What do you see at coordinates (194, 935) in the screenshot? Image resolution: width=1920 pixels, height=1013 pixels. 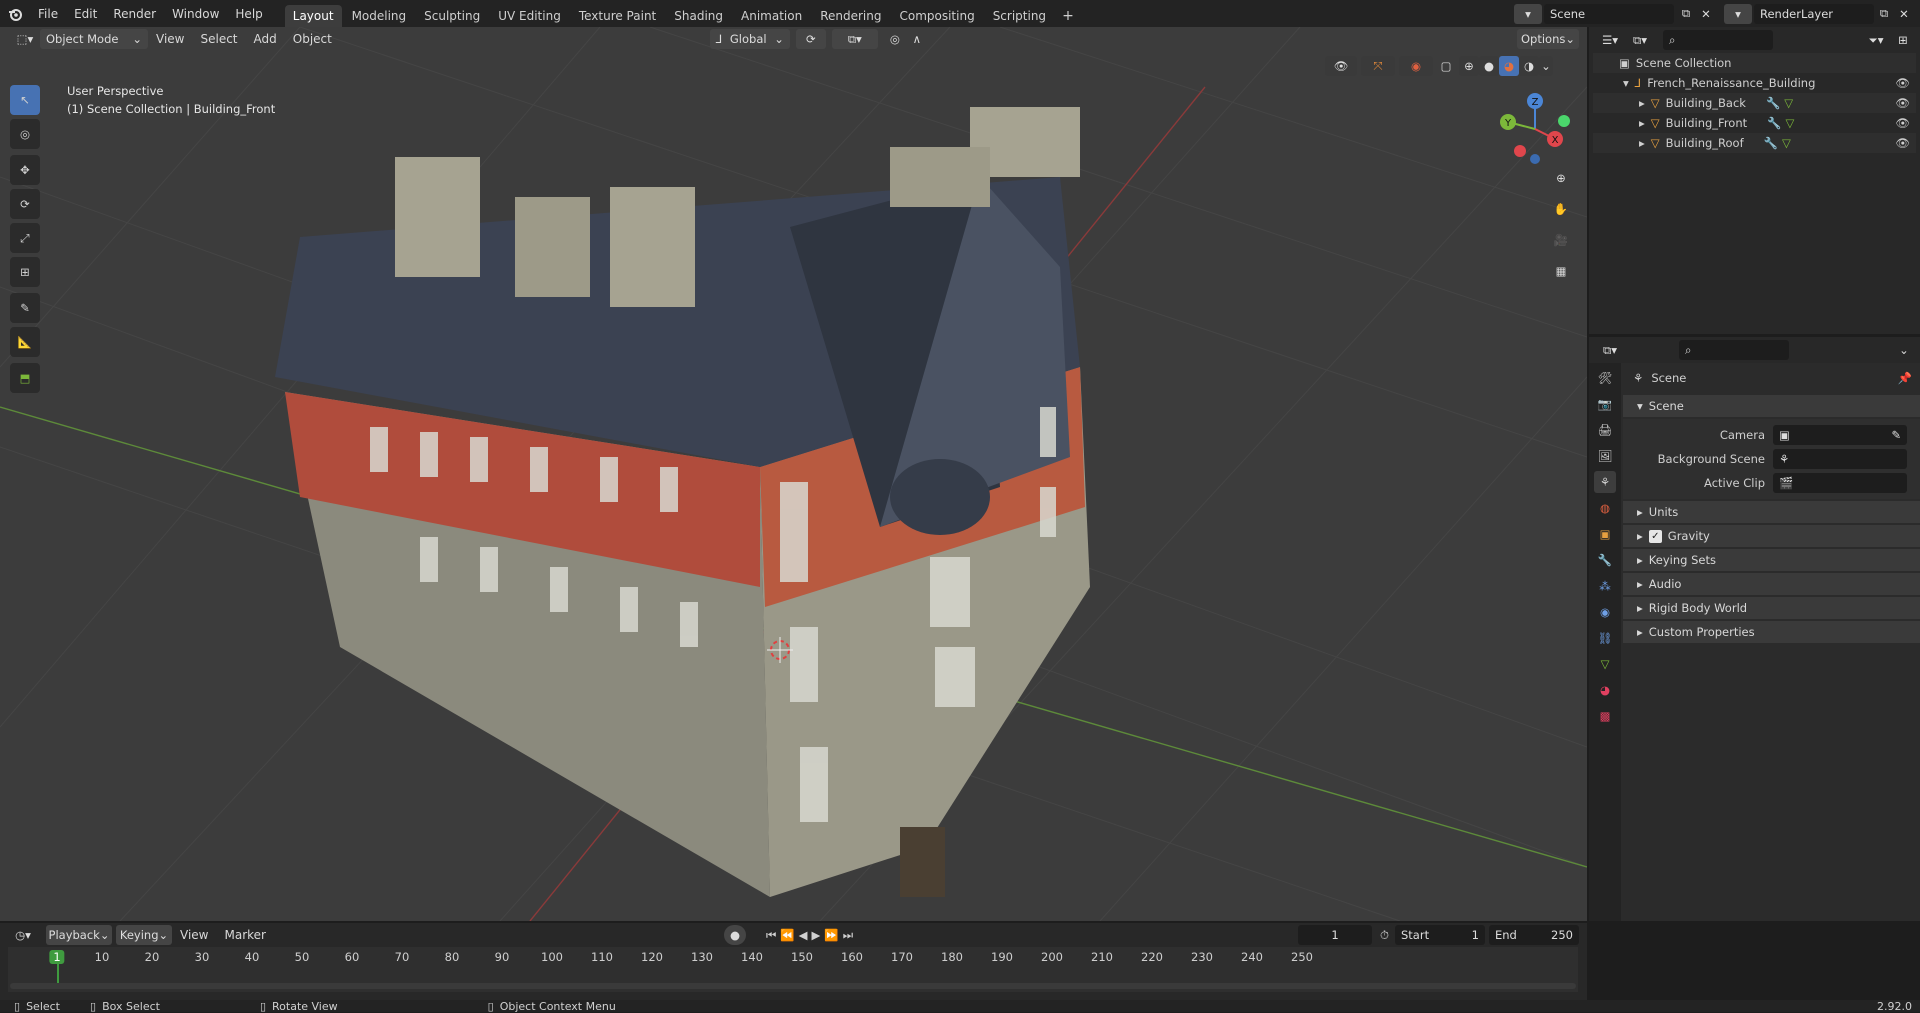 I see `menu-view: View` at bounding box center [194, 935].